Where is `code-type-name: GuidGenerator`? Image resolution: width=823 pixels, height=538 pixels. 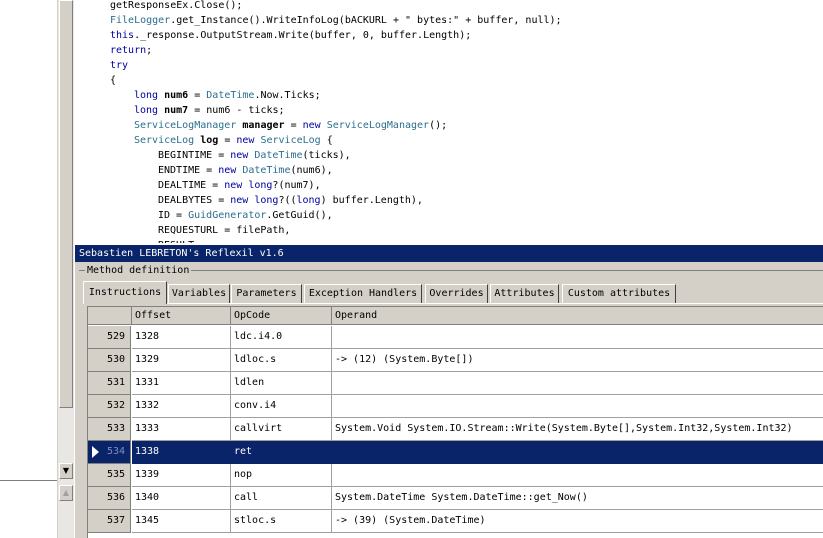 code-type-name: GuidGenerator is located at coordinates (227, 215).